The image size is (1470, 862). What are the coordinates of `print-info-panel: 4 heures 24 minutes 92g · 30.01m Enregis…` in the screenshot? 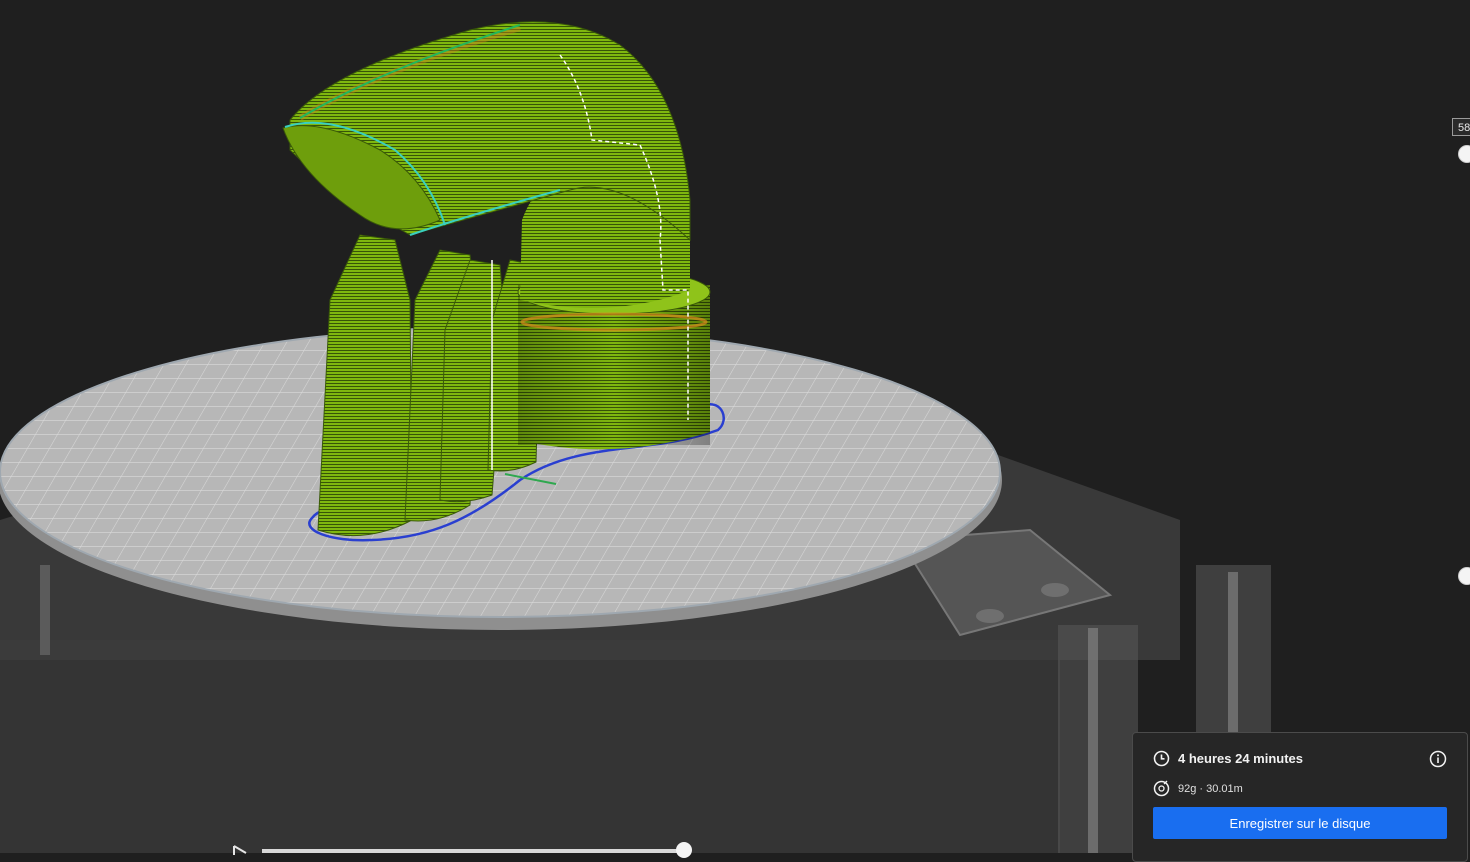 It's located at (1300, 797).